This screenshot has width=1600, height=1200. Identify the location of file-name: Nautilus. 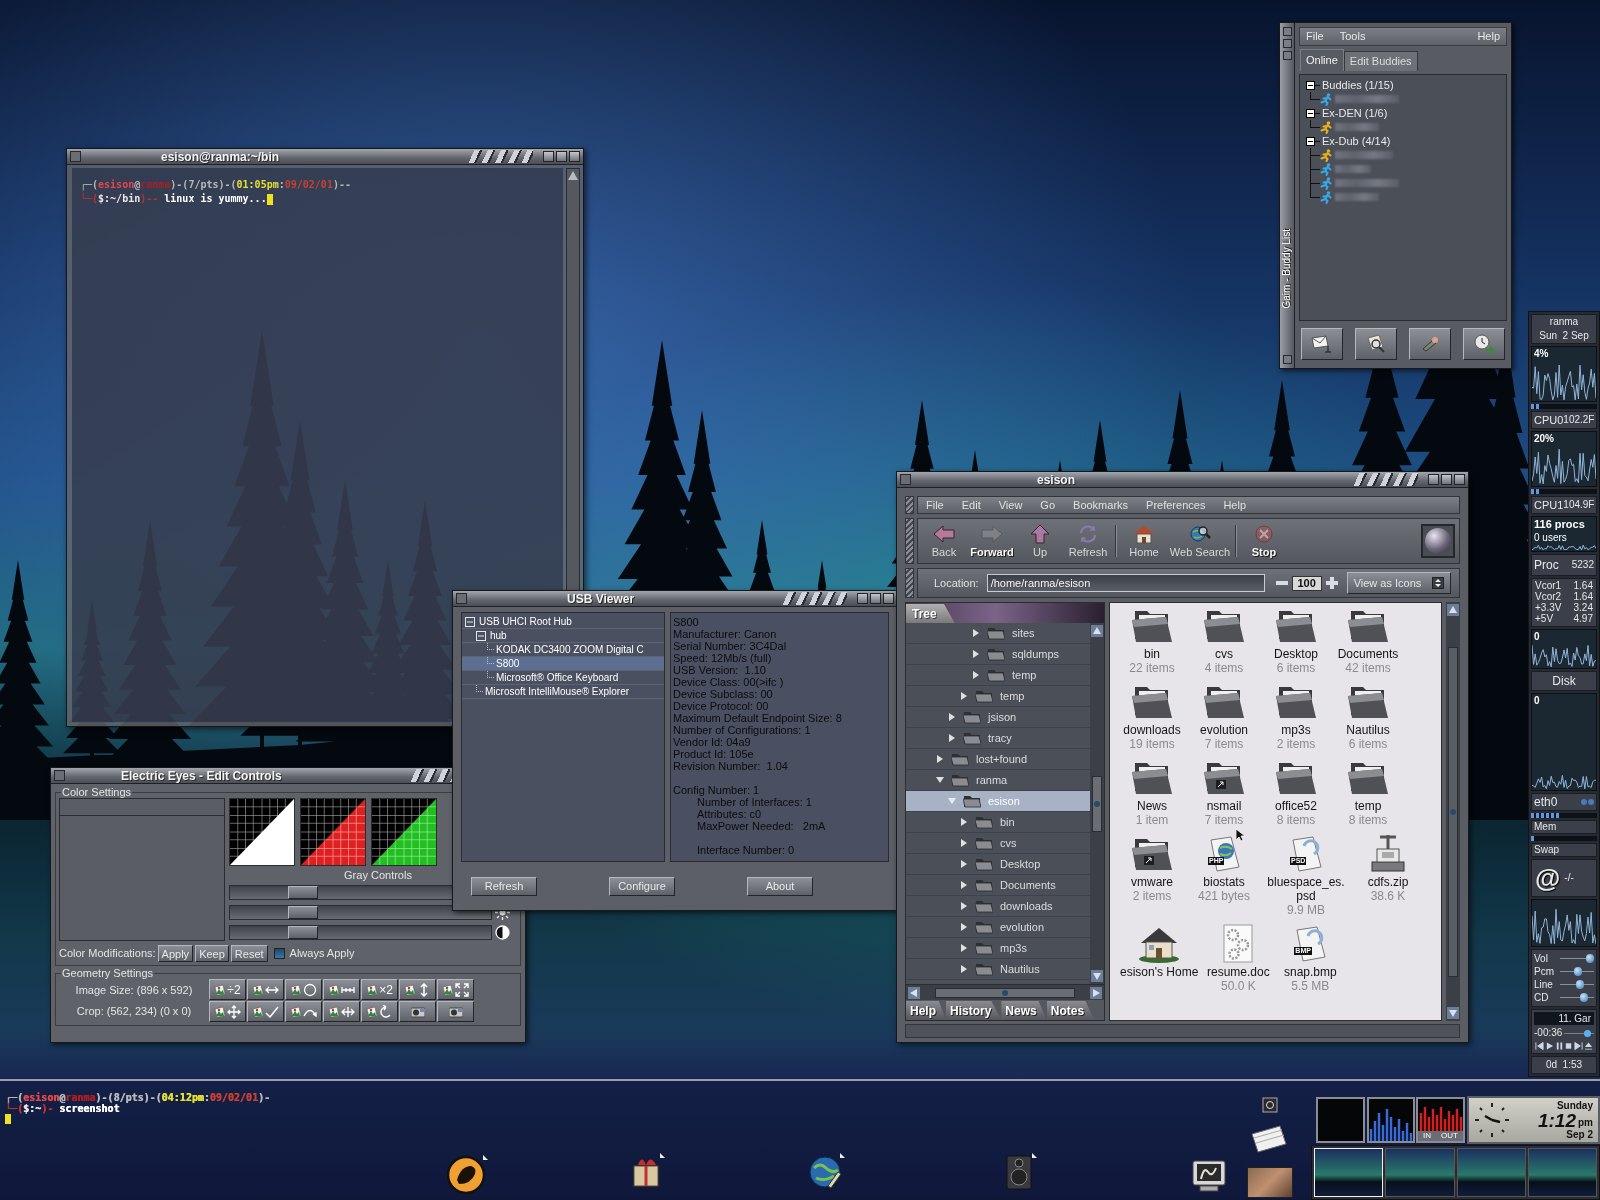
(1368, 730).